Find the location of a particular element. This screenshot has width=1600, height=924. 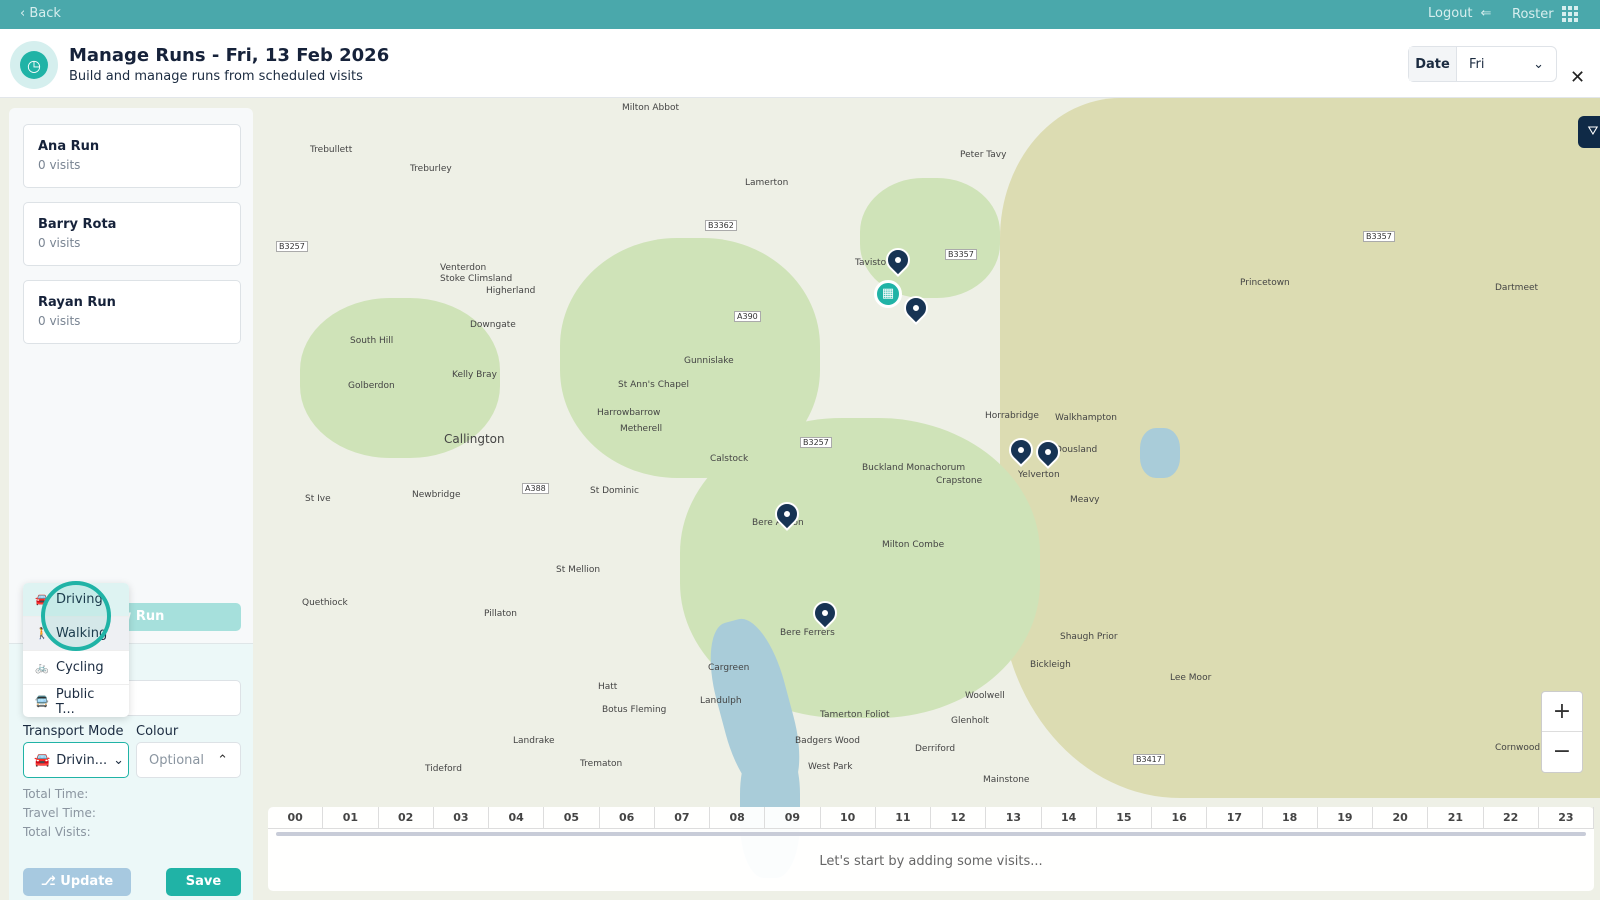

run-name: Ana Run is located at coordinates (69, 146).